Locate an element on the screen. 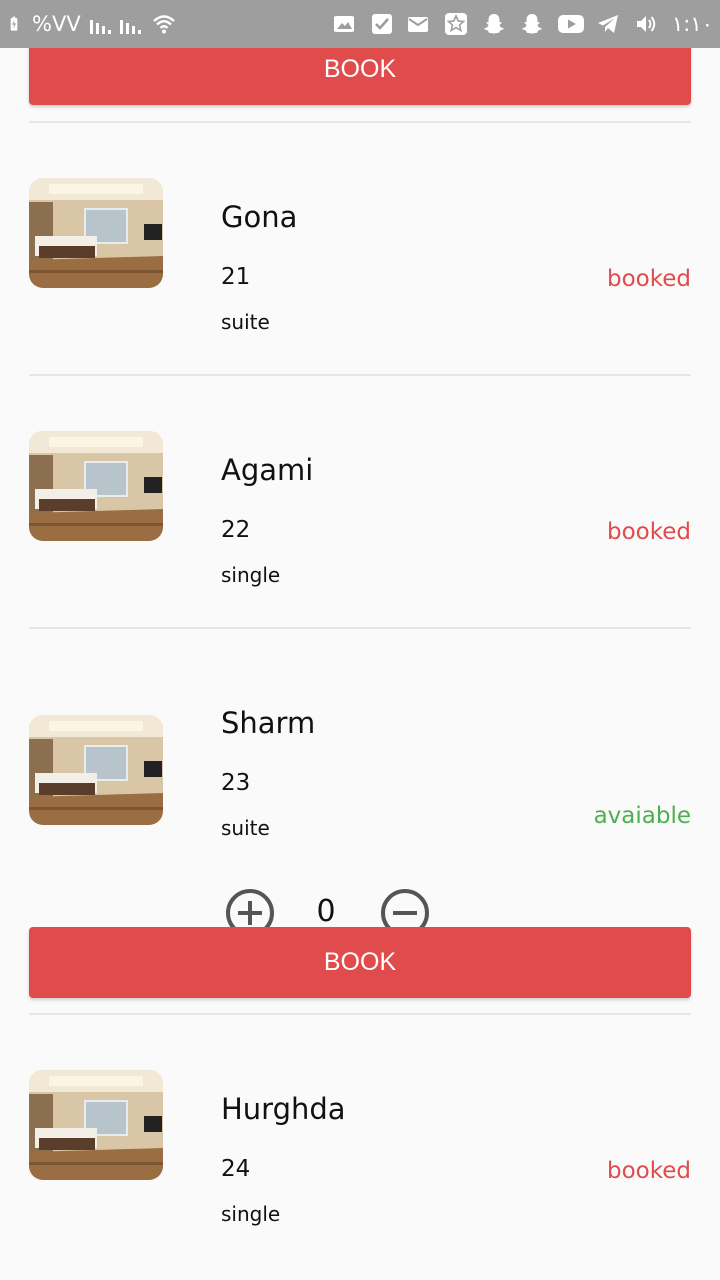 The image size is (720, 1280). room-number: 24 is located at coordinates (236, 1169).